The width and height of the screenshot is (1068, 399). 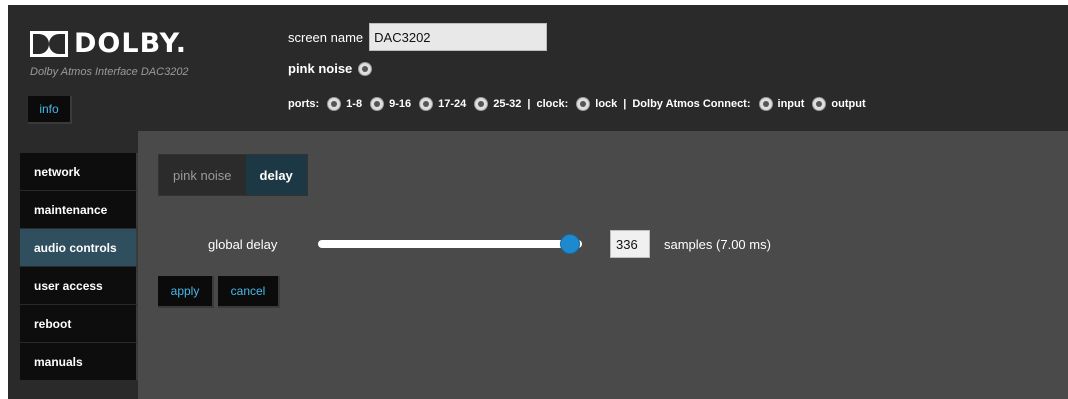 I want to click on sidebar-item-network: network, so click(x=79, y=172).